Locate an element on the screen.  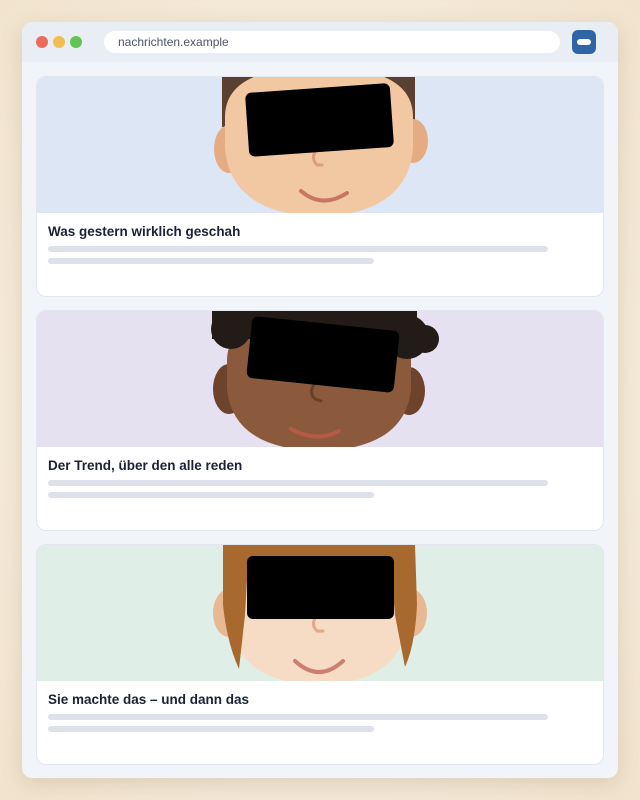
article-title: Der Trend, über den alle reden is located at coordinates (145, 465).